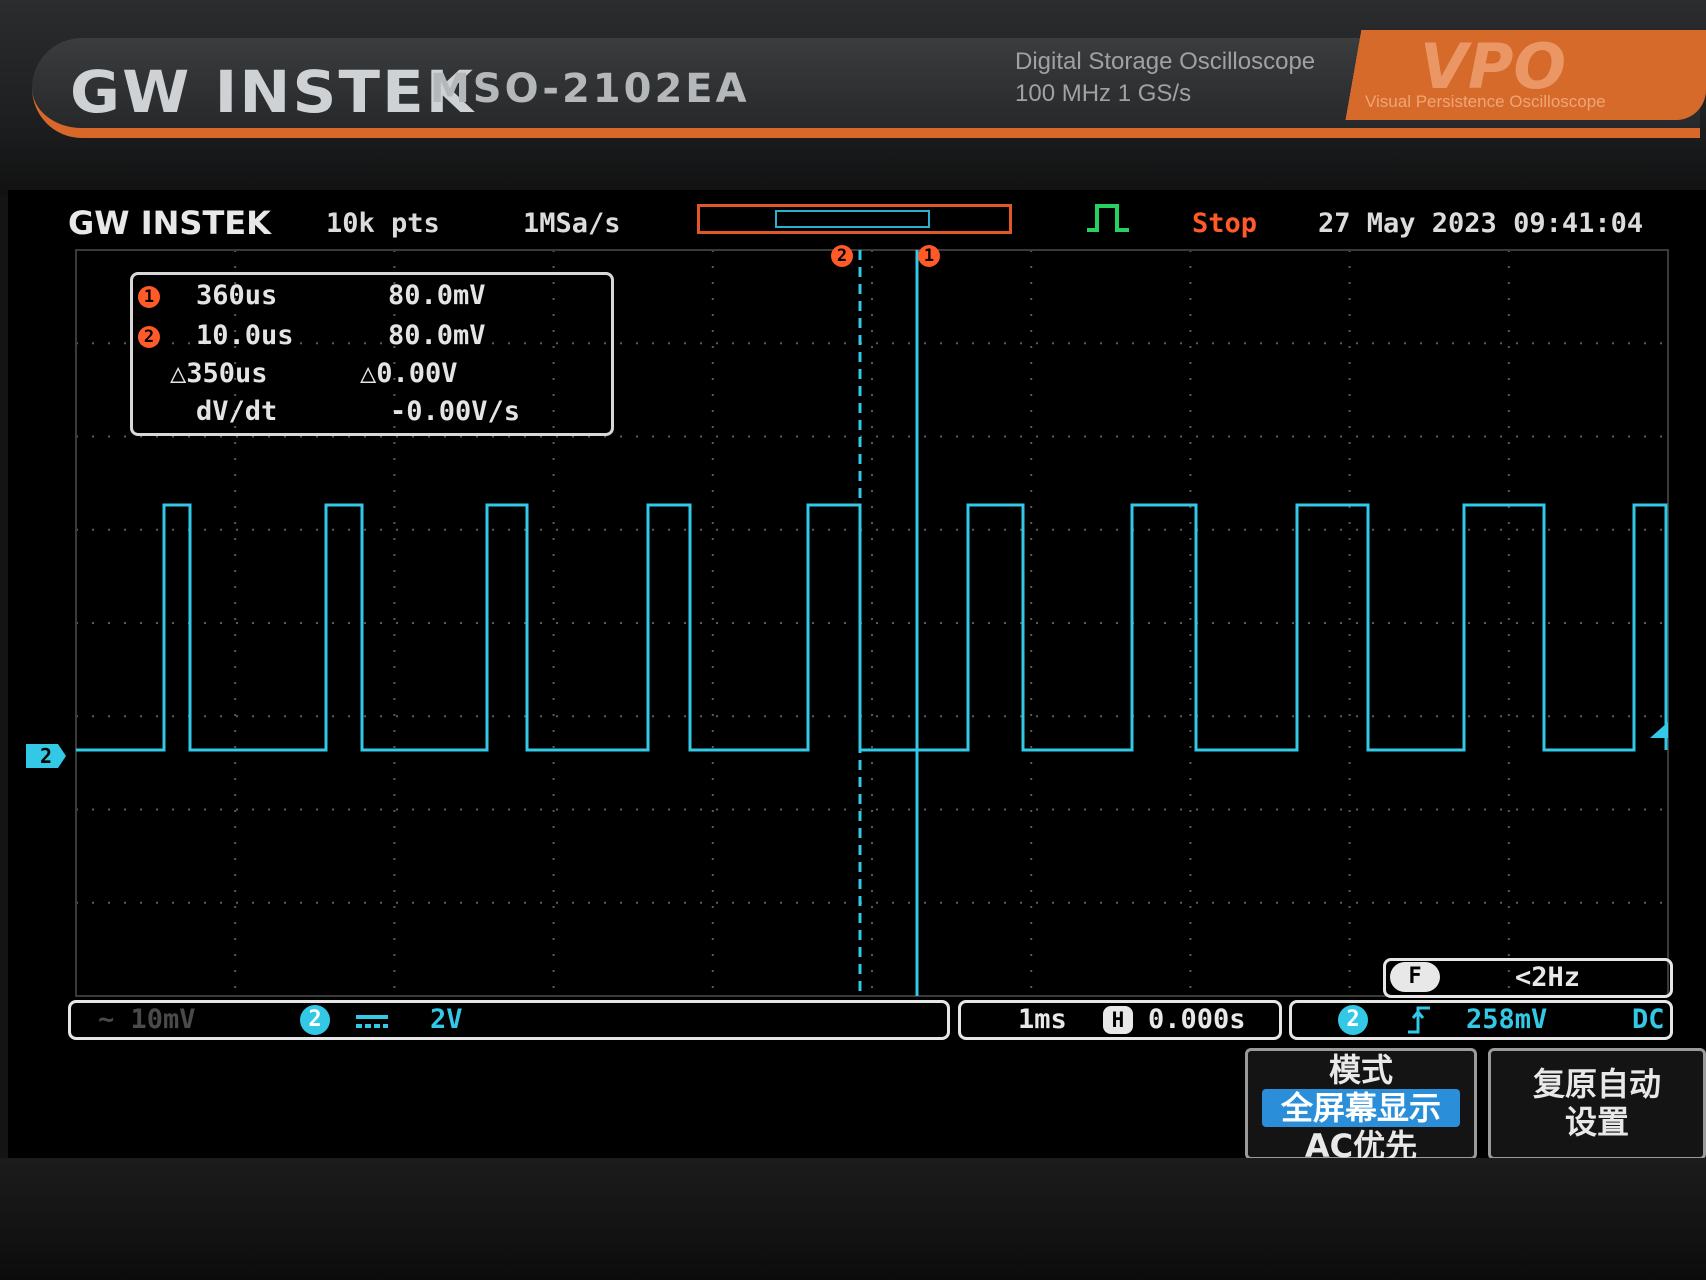  What do you see at coordinates (237, 411) in the screenshot?
I see `dvdt-label: dV/dt` at bounding box center [237, 411].